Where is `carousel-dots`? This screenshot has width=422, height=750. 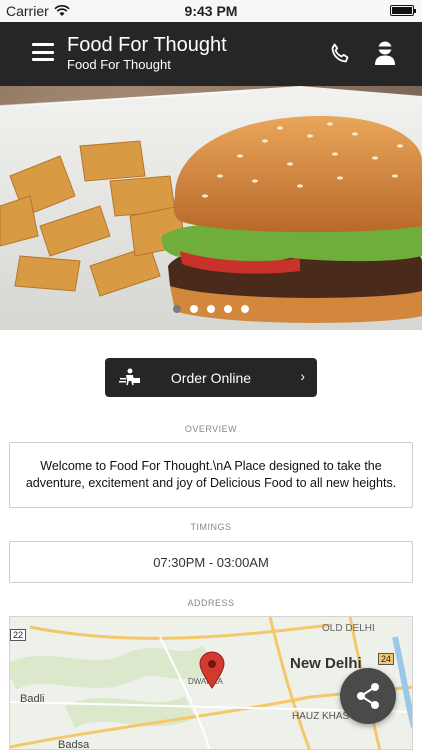
carousel-dots is located at coordinates (211, 309).